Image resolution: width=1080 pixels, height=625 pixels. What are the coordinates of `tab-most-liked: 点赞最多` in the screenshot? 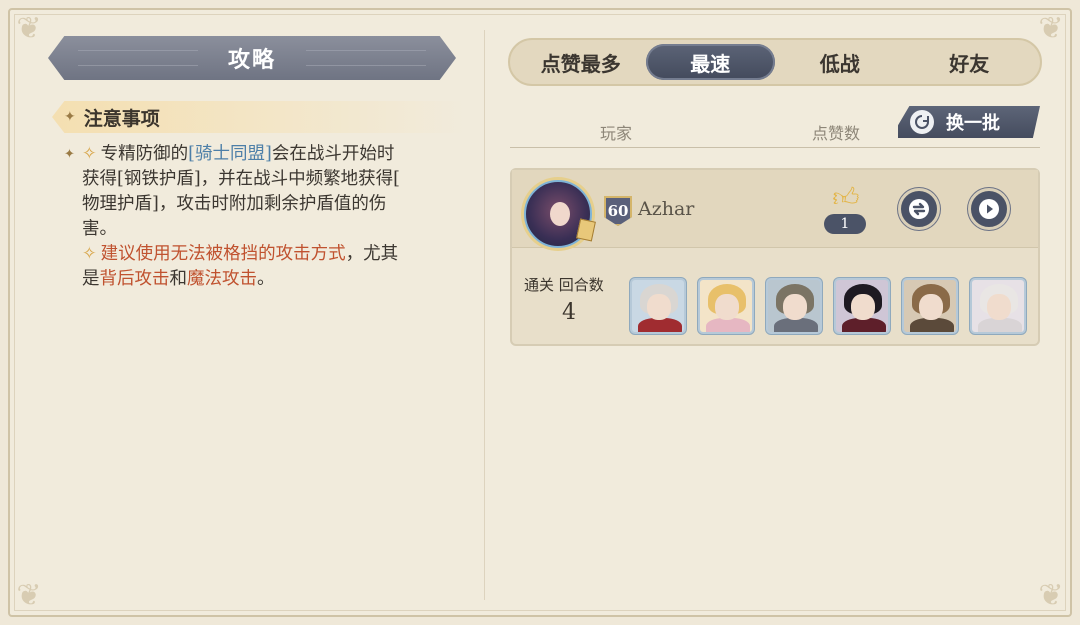 It's located at (581, 62).